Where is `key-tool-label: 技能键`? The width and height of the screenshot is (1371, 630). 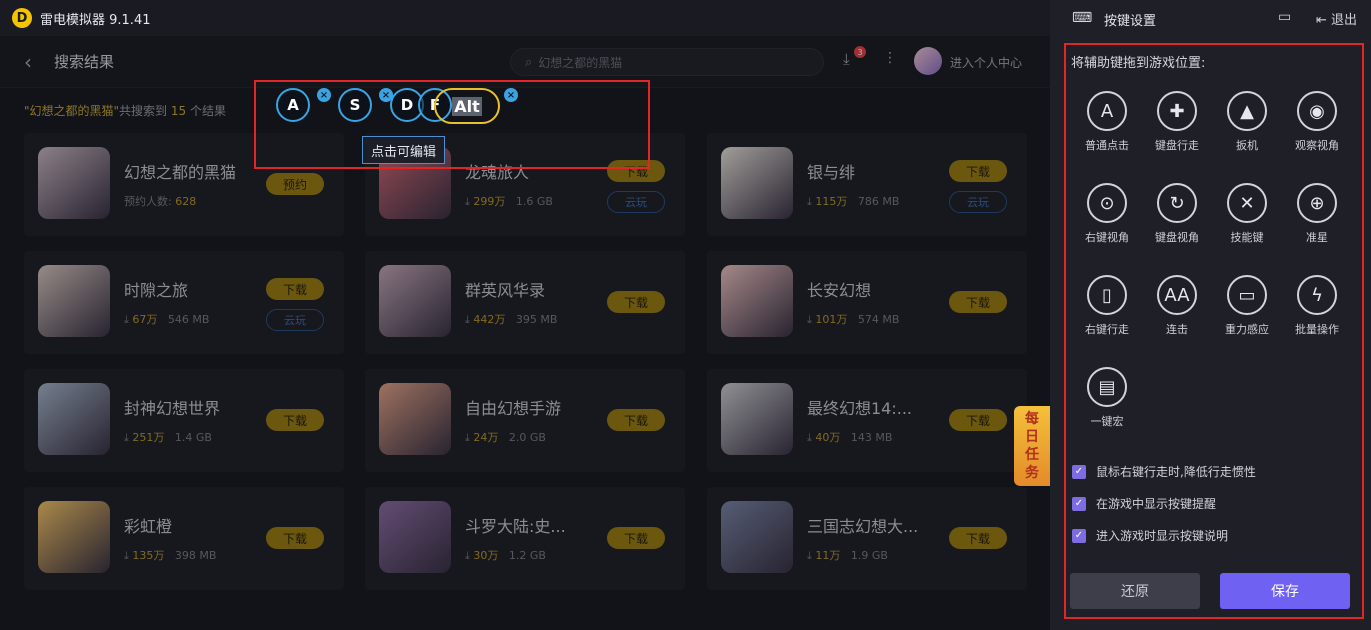
key-tool-label: 技能键 is located at coordinates (1247, 237).